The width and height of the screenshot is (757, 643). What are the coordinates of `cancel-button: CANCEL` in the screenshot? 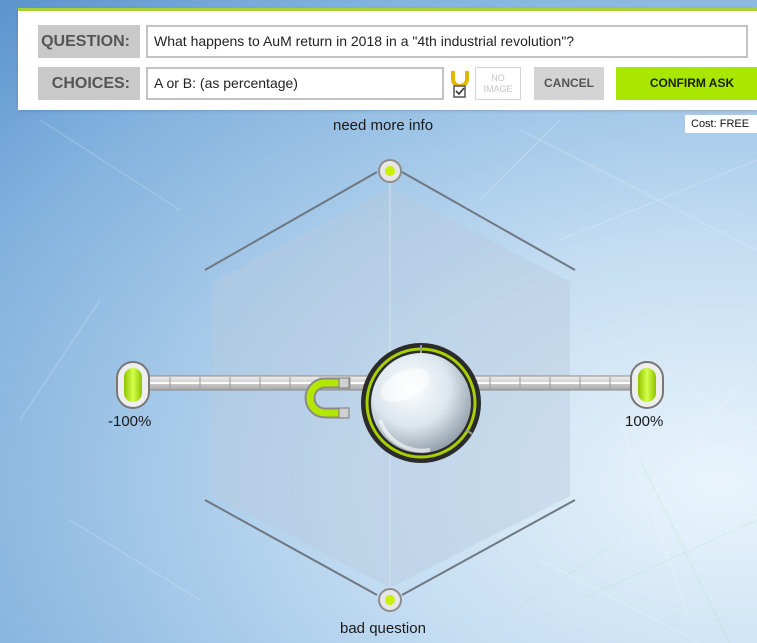 It's located at (569, 83).